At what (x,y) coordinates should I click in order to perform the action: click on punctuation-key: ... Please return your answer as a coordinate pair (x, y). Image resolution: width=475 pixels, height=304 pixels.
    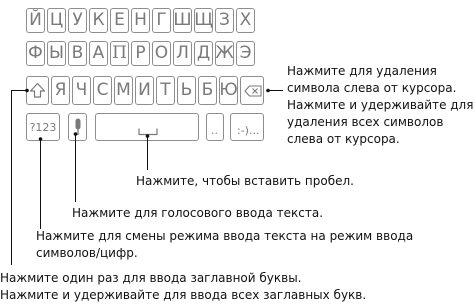
    Looking at the image, I should click on (215, 127).